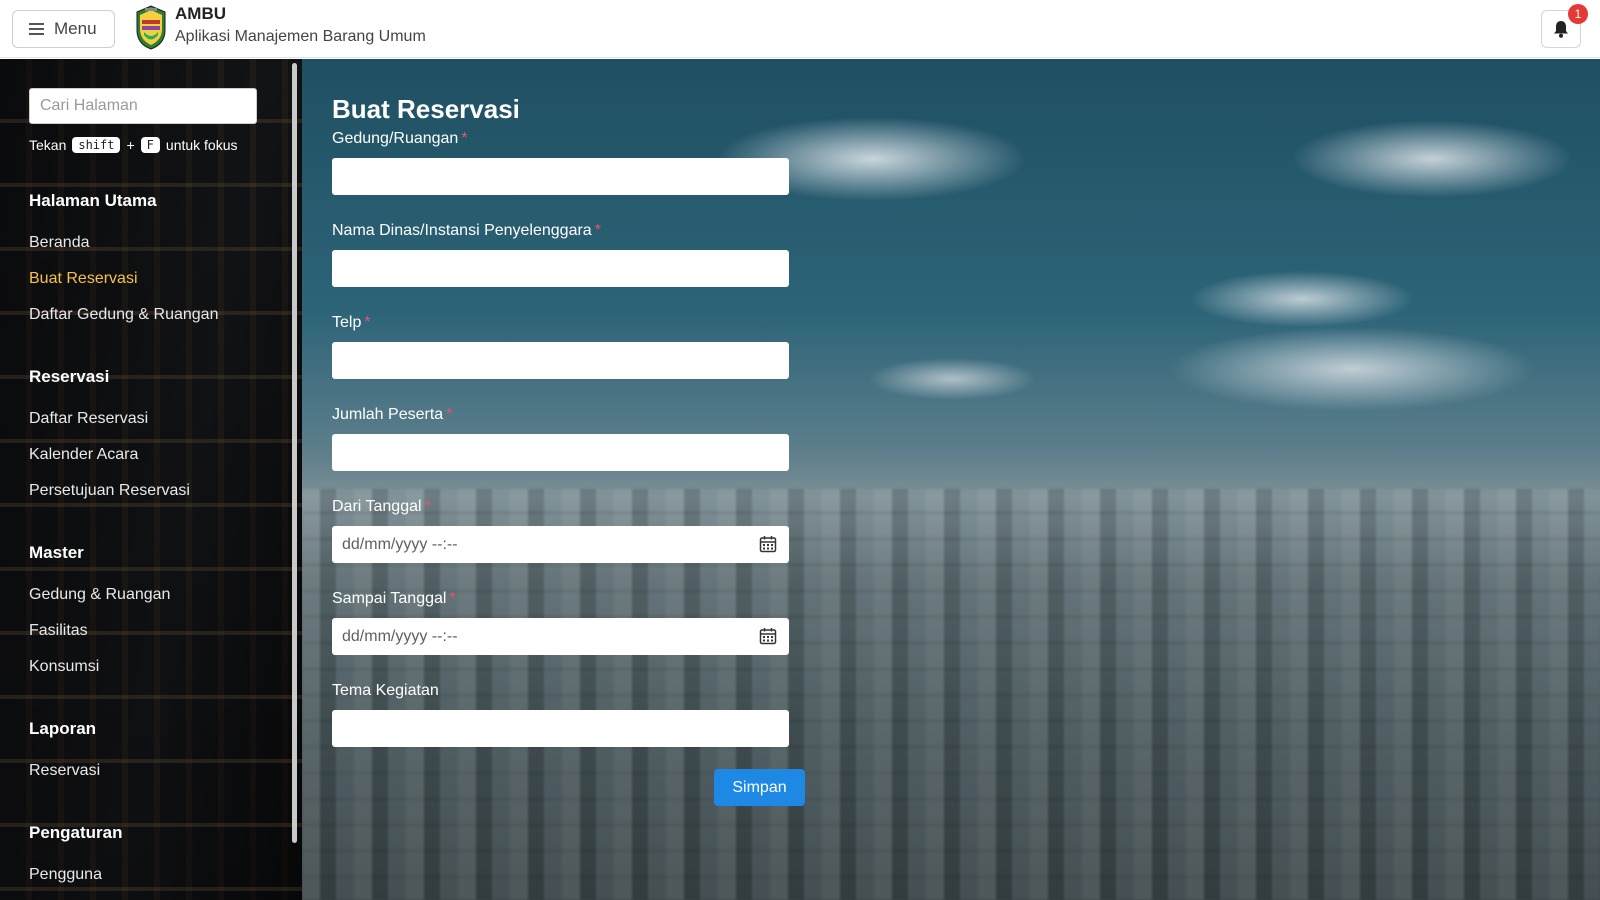 The width and height of the screenshot is (1600, 900). What do you see at coordinates (151, 27) in the screenshot?
I see `app-logo` at bounding box center [151, 27].